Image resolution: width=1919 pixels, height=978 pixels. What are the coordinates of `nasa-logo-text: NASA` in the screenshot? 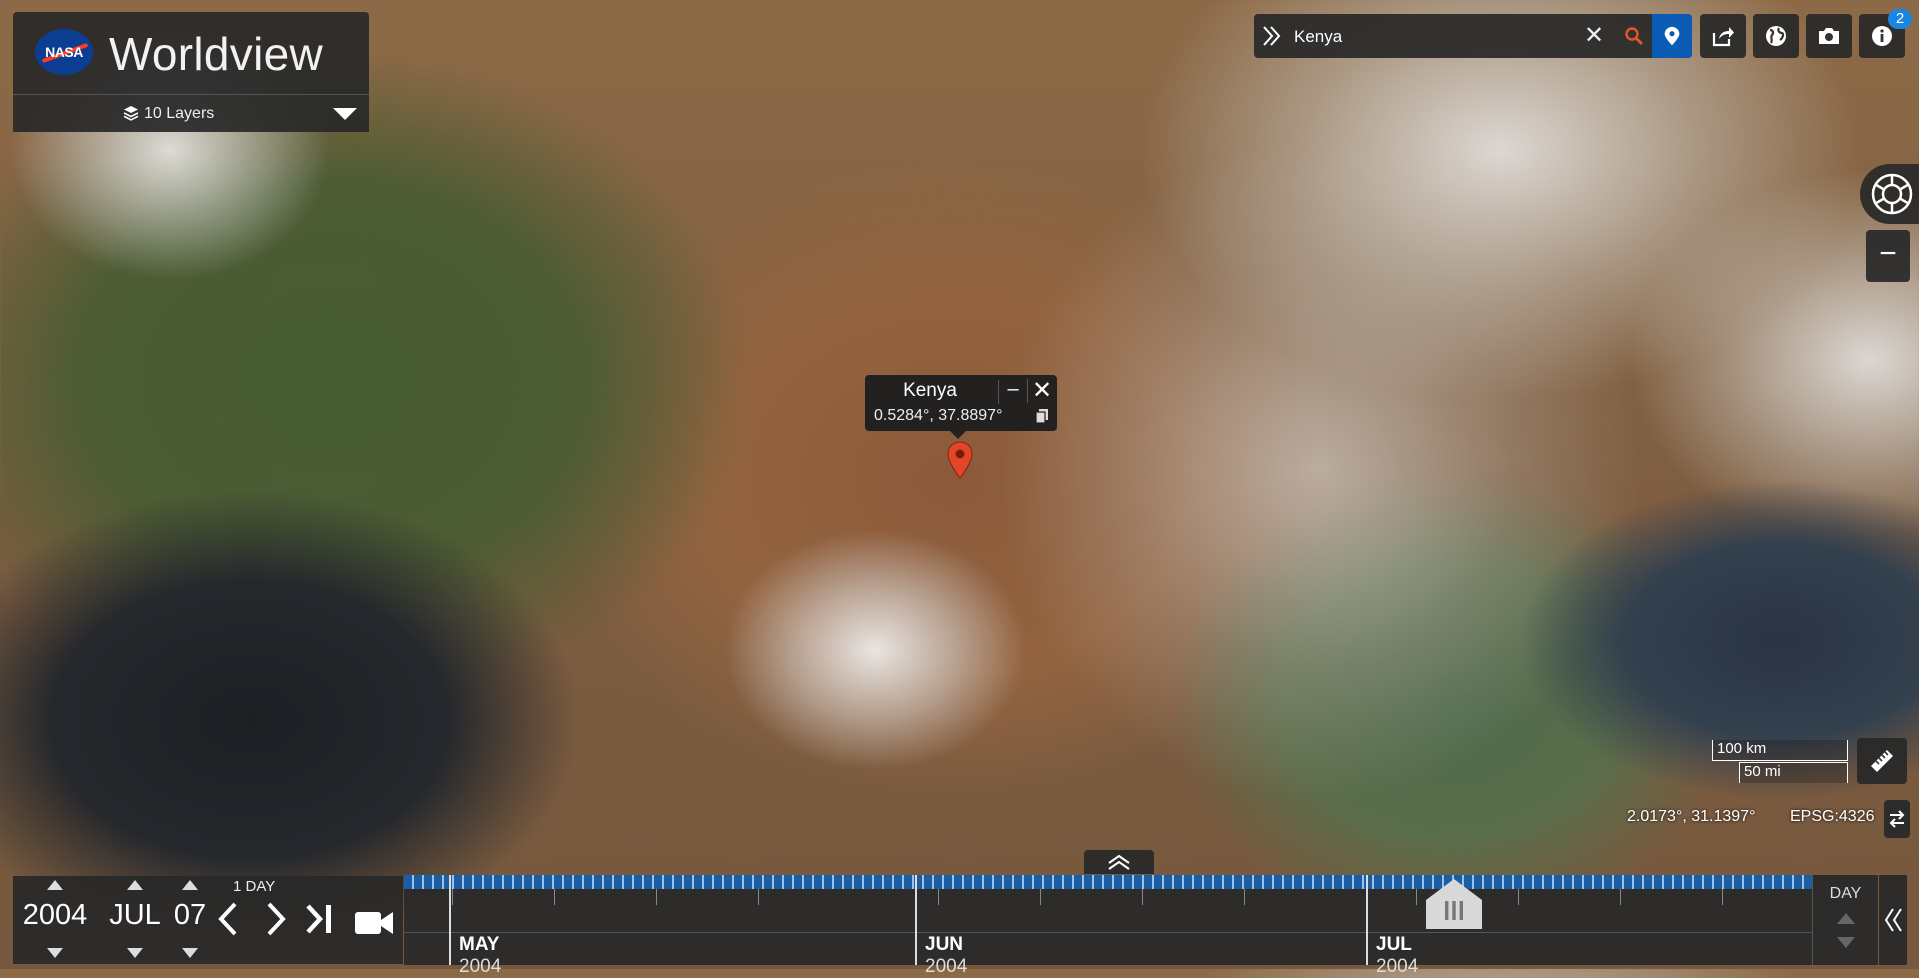 It's located at (64, 52).